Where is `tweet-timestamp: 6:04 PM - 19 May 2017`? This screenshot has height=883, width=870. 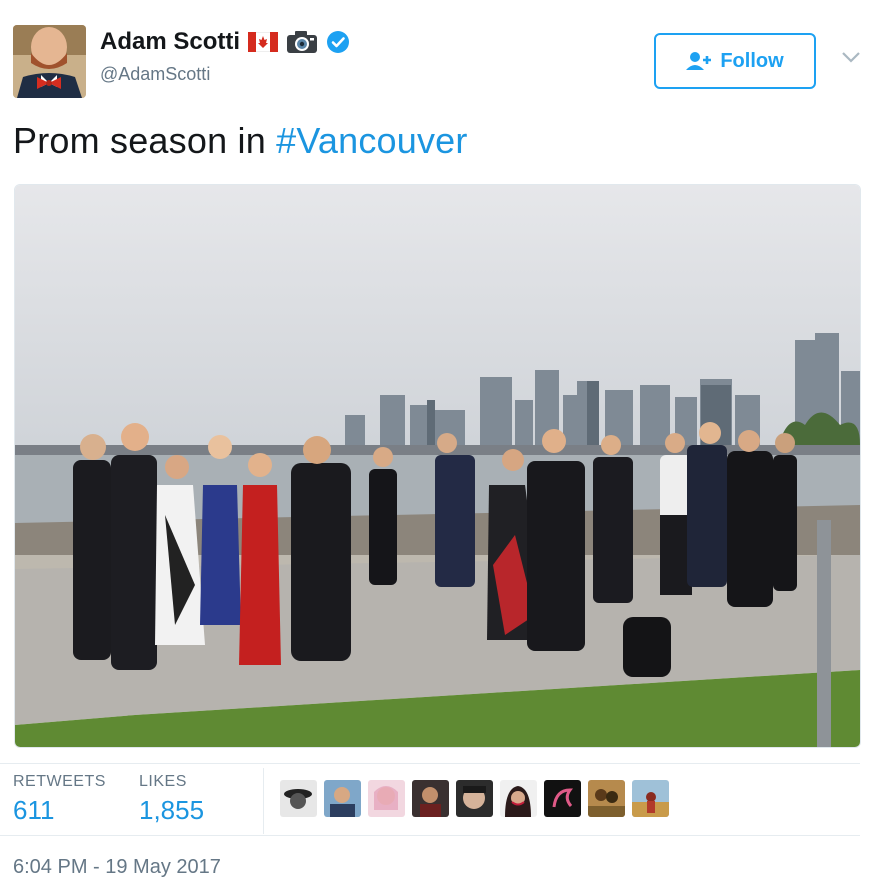
tweet-timestamp: 6:04 PM - 19 May 2017 is located at coordinates (117, 867).